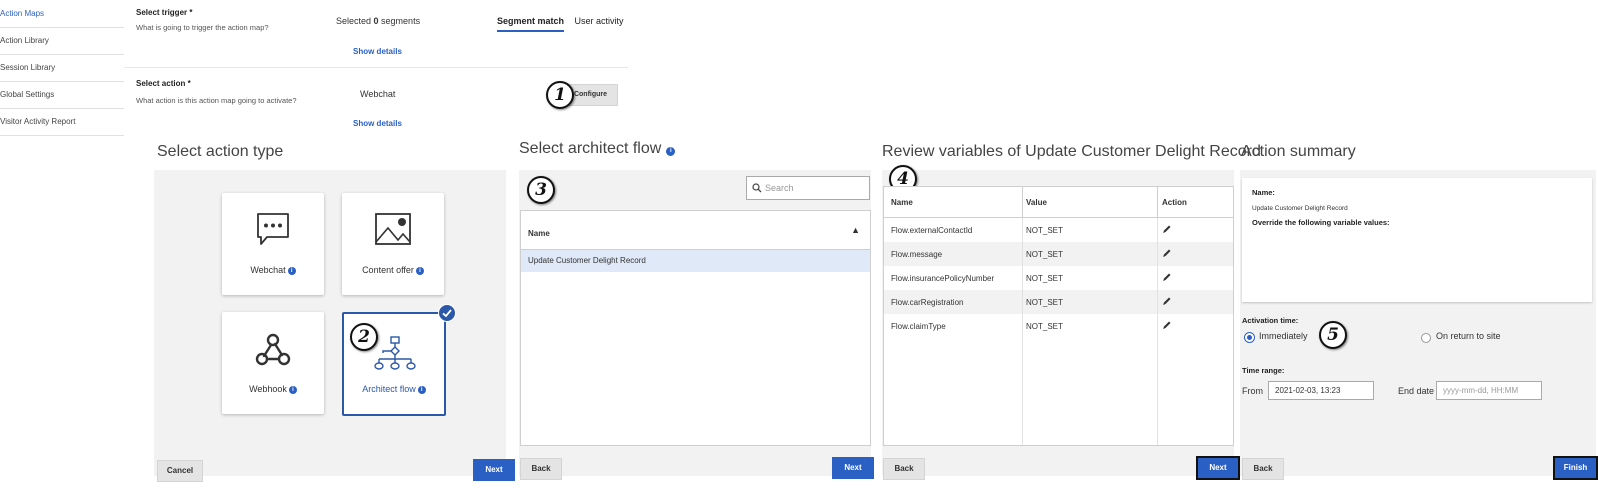 This screenshot has height=500, width=1598. I want to click on column-header-value: Value, so click(1036, 202).